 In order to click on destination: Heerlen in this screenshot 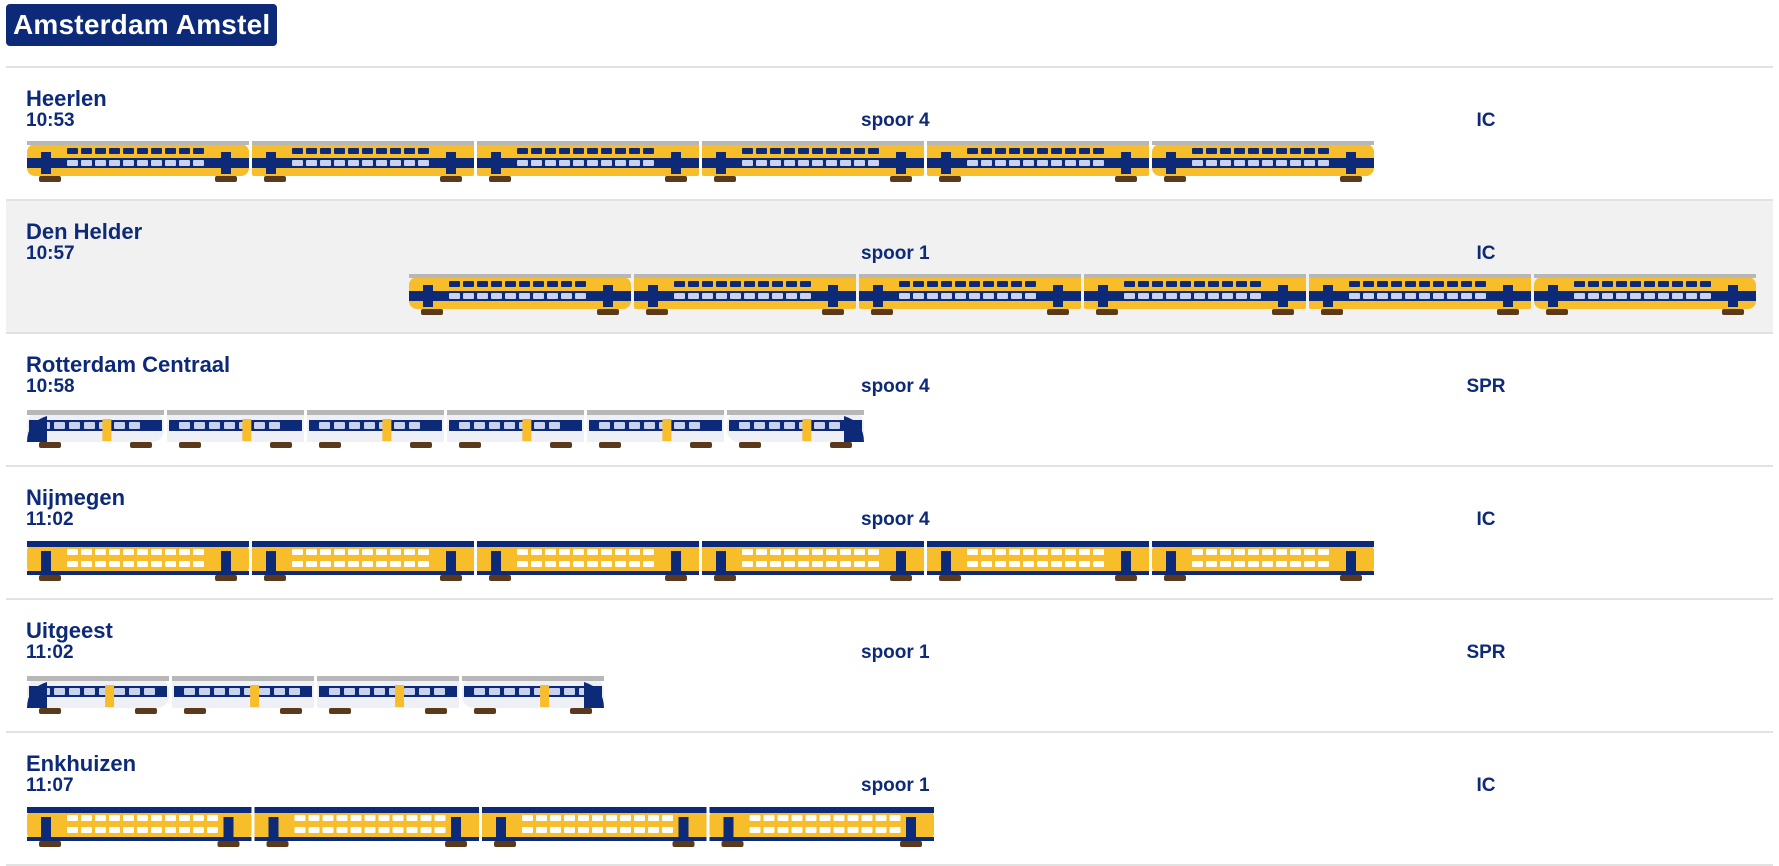, I will do `click(66, 98)`.